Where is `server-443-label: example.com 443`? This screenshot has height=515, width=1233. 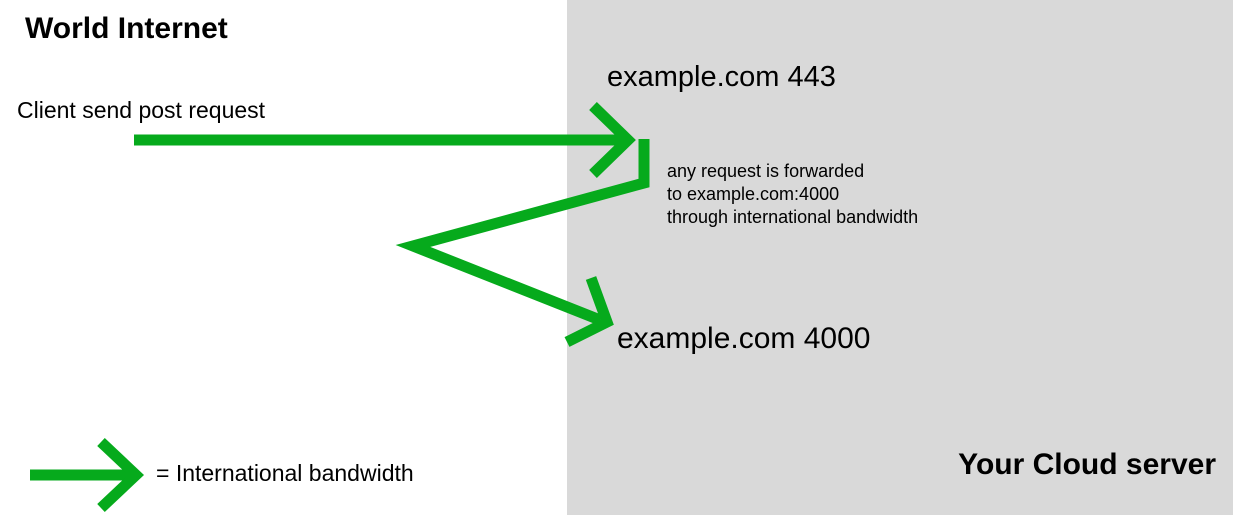 server-443-label: example.com 443 is located at coordinates (721, 77).